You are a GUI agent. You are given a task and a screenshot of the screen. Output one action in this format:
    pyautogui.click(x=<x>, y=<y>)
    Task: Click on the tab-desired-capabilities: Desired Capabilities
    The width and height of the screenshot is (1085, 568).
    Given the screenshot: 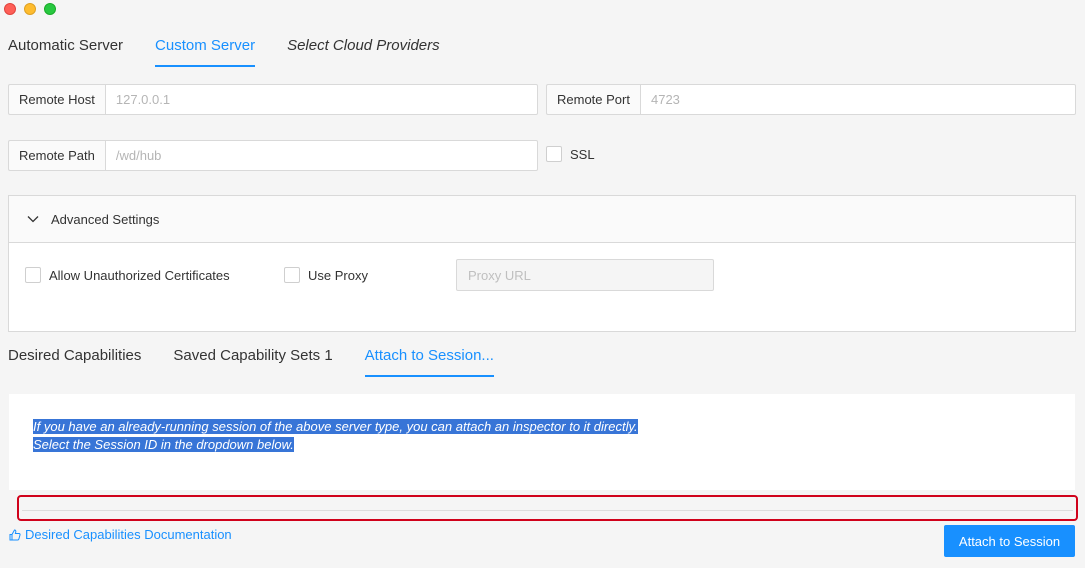 What is the action you would take?
    pyautogui.click(x=74, y=358)
    